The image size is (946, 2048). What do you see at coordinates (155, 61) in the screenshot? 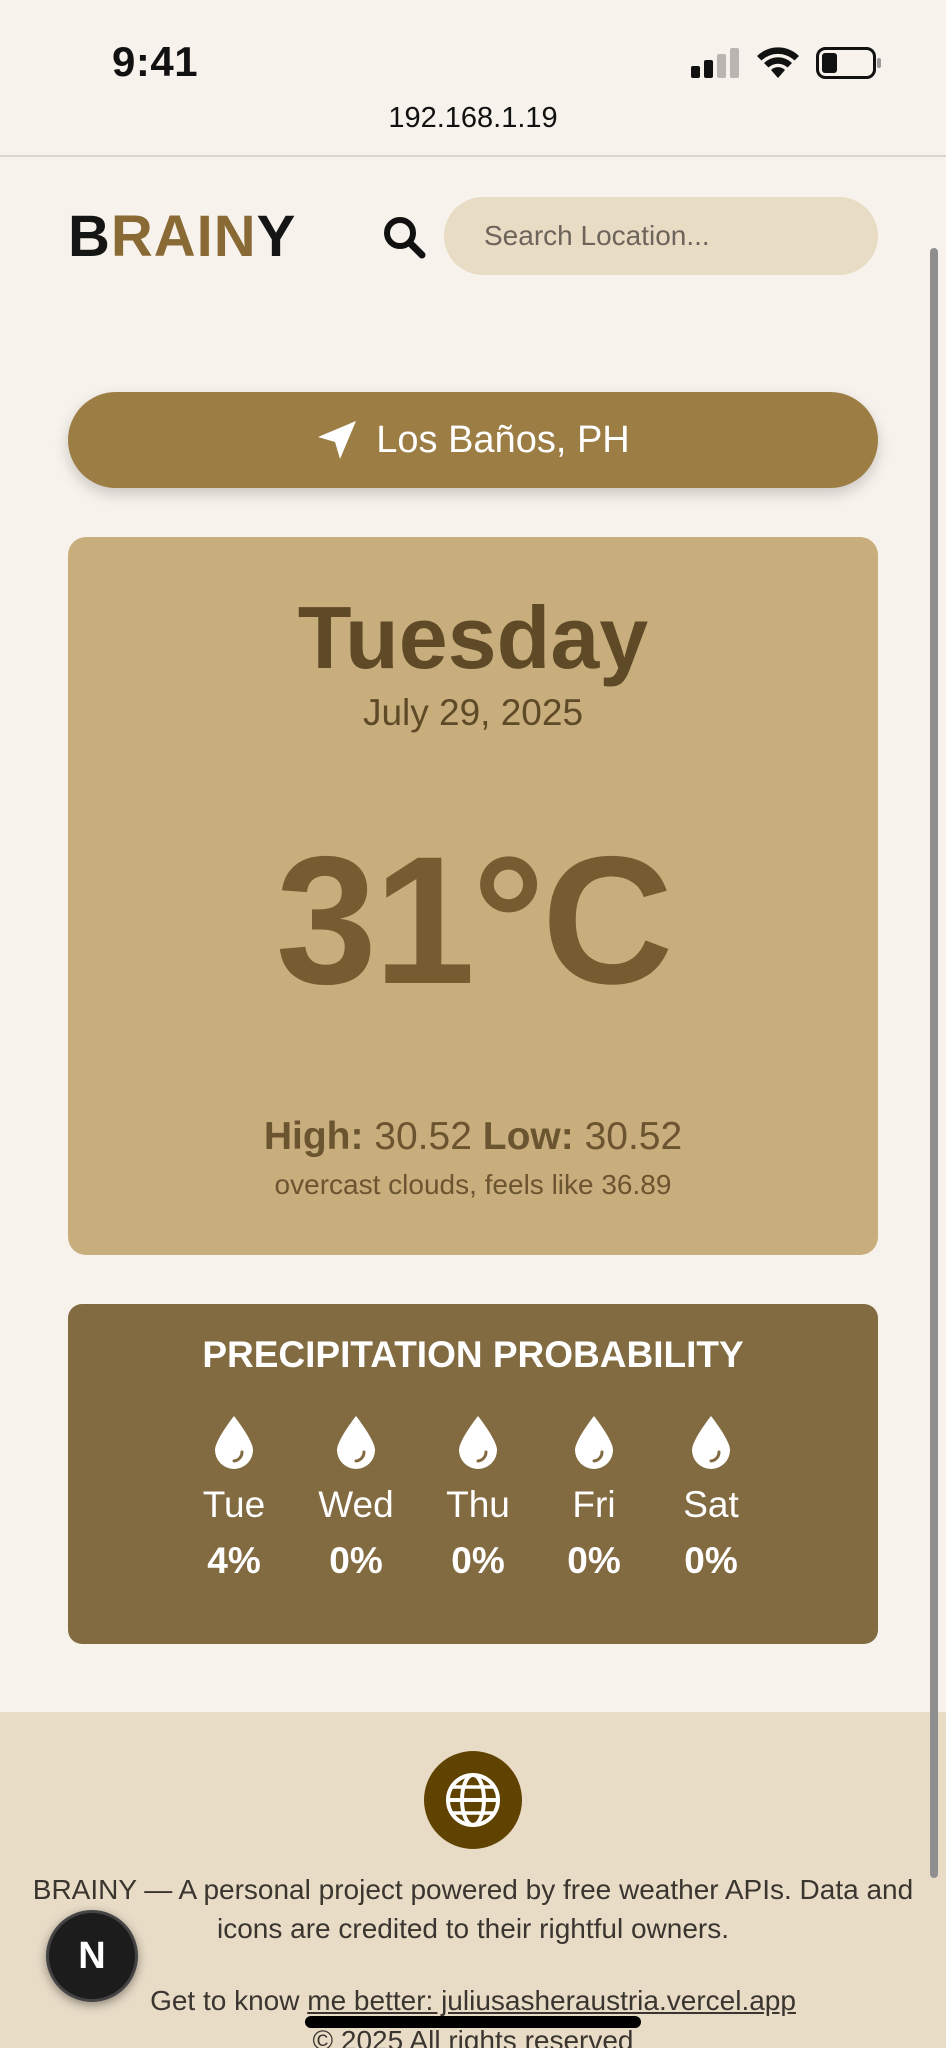
I see `status-time: 9:41` at bounding box center [155, 61].